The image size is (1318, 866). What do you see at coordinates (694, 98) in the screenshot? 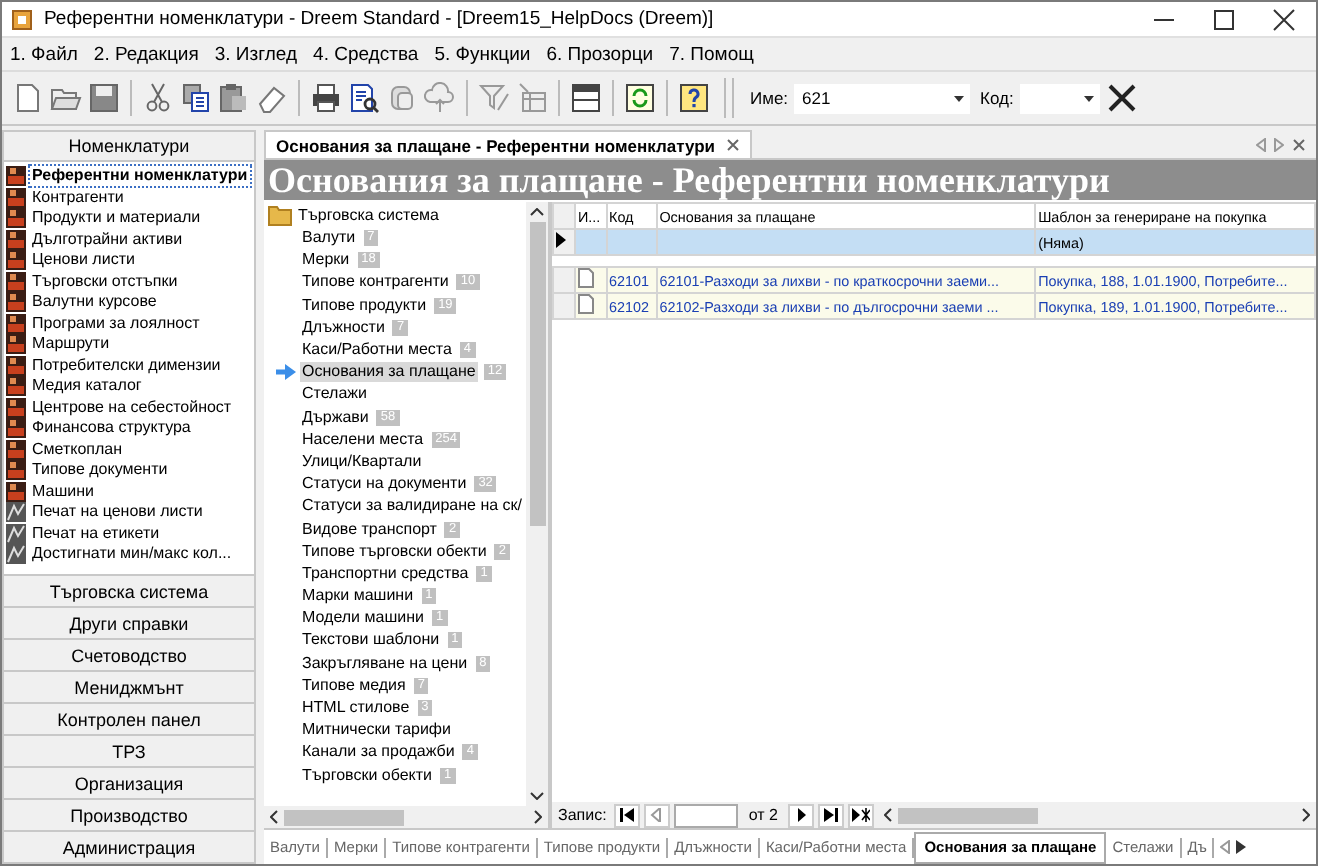
I see `help-icon` at bounding box center [694, 98].